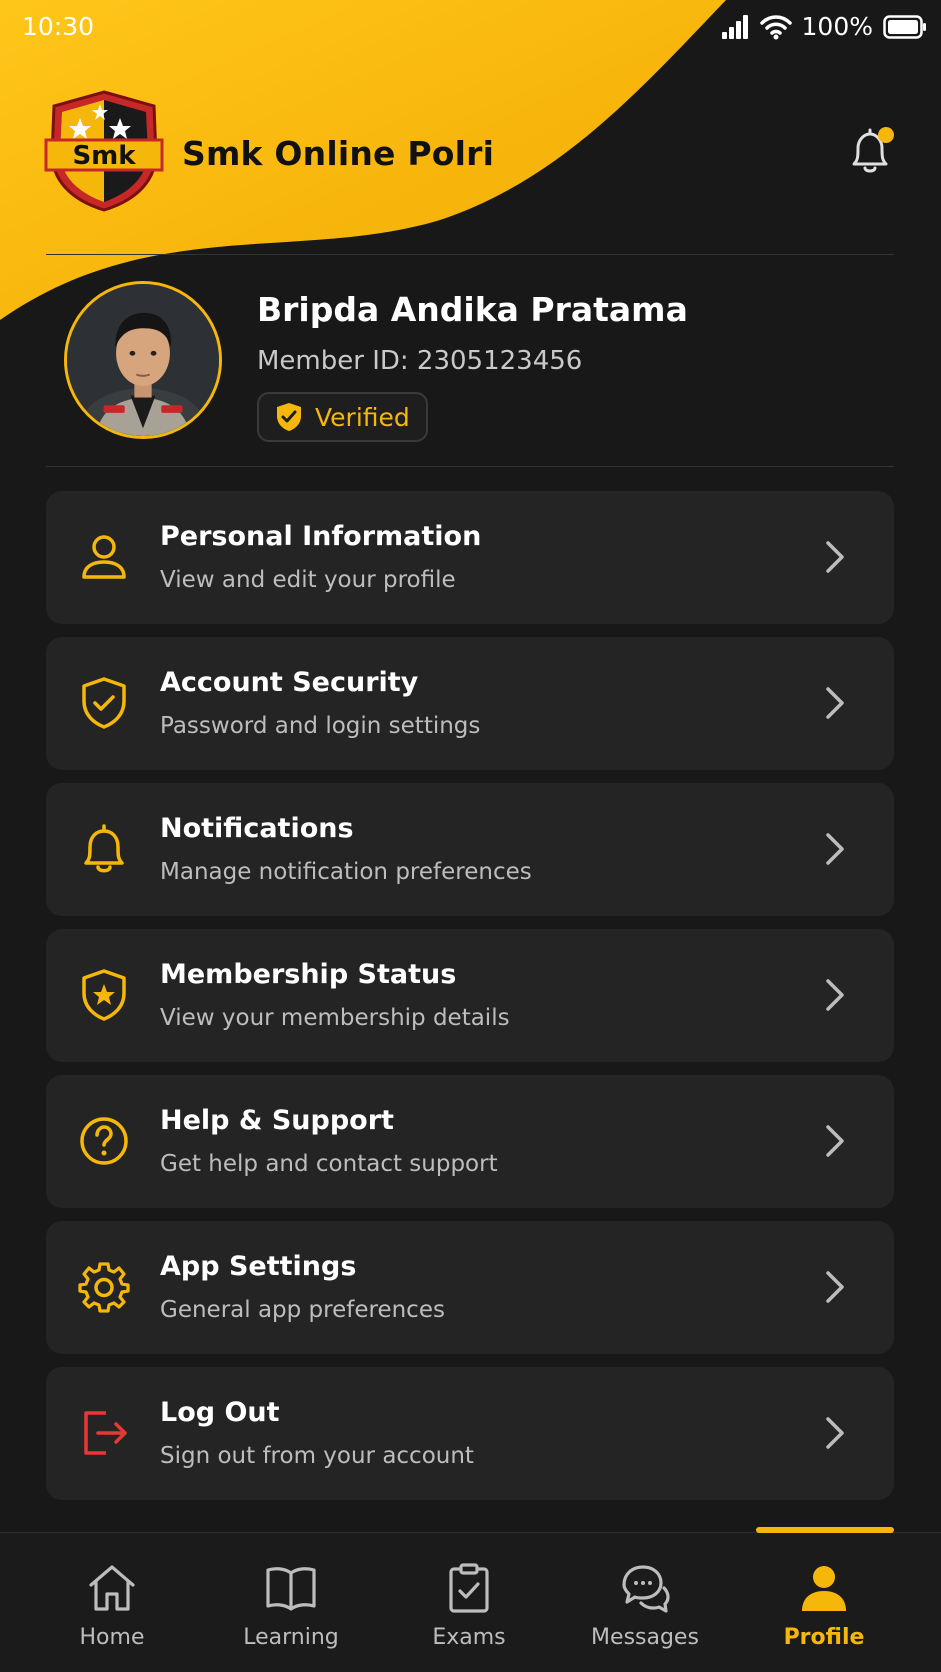  What do you see at coordinates (362, 417) in the screenshot?
I see `verified-label: Verified` at bounding box center [362, 417].